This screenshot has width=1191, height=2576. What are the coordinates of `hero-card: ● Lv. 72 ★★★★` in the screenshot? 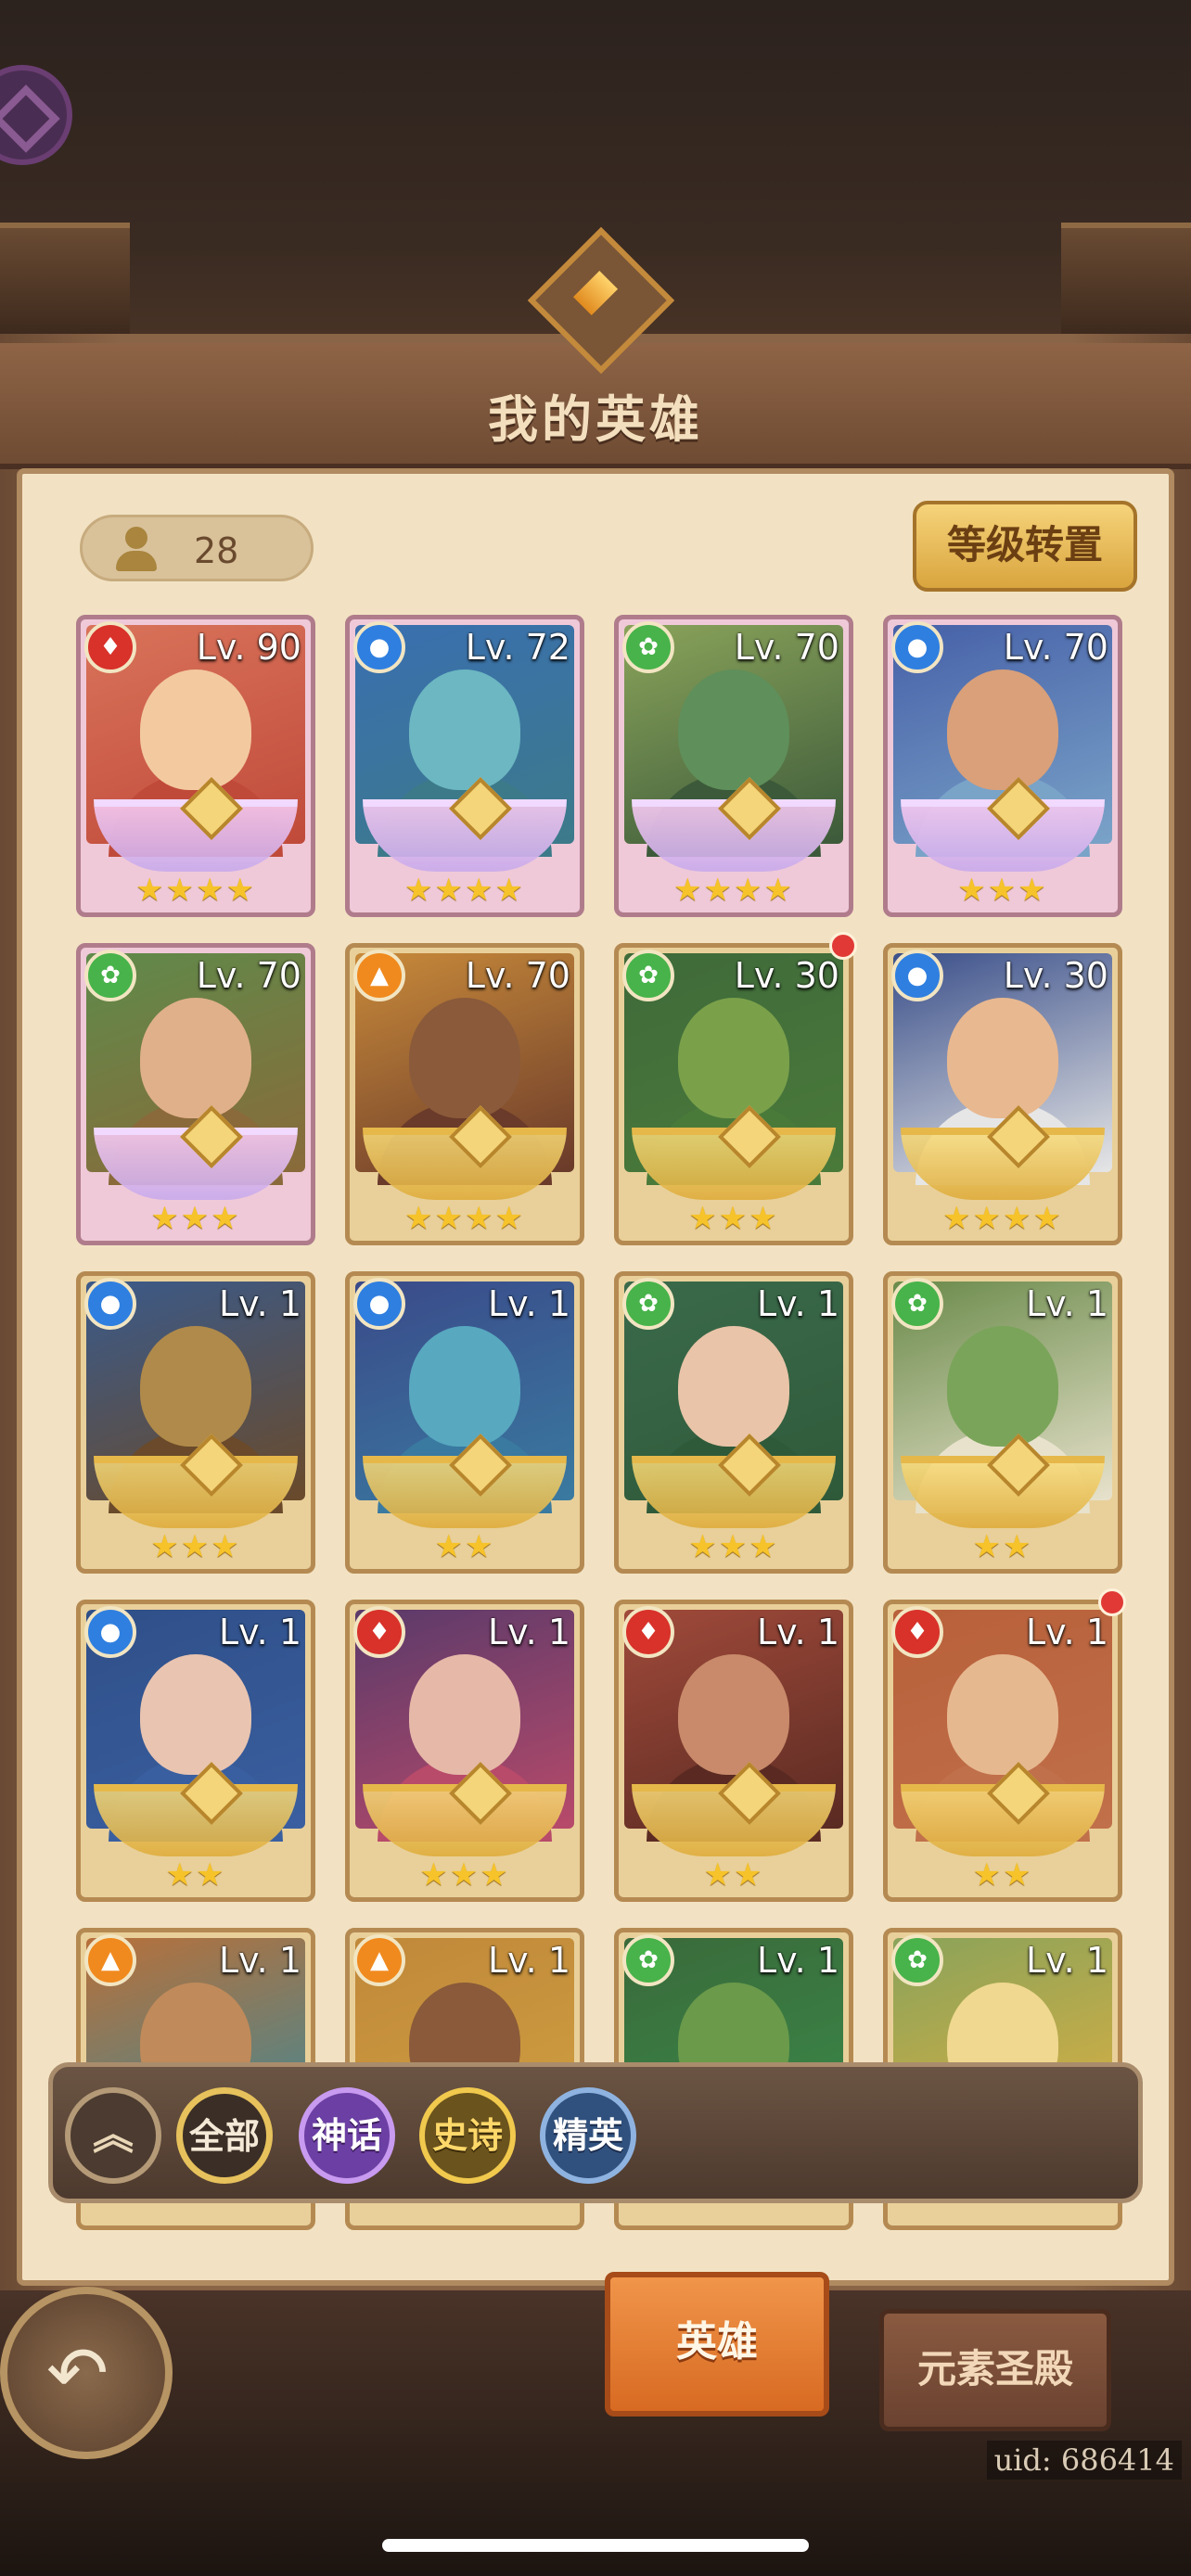 It's located at (464, 766).